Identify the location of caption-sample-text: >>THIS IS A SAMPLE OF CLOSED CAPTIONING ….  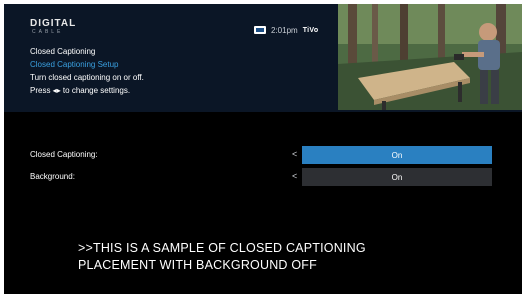
(288, 257).